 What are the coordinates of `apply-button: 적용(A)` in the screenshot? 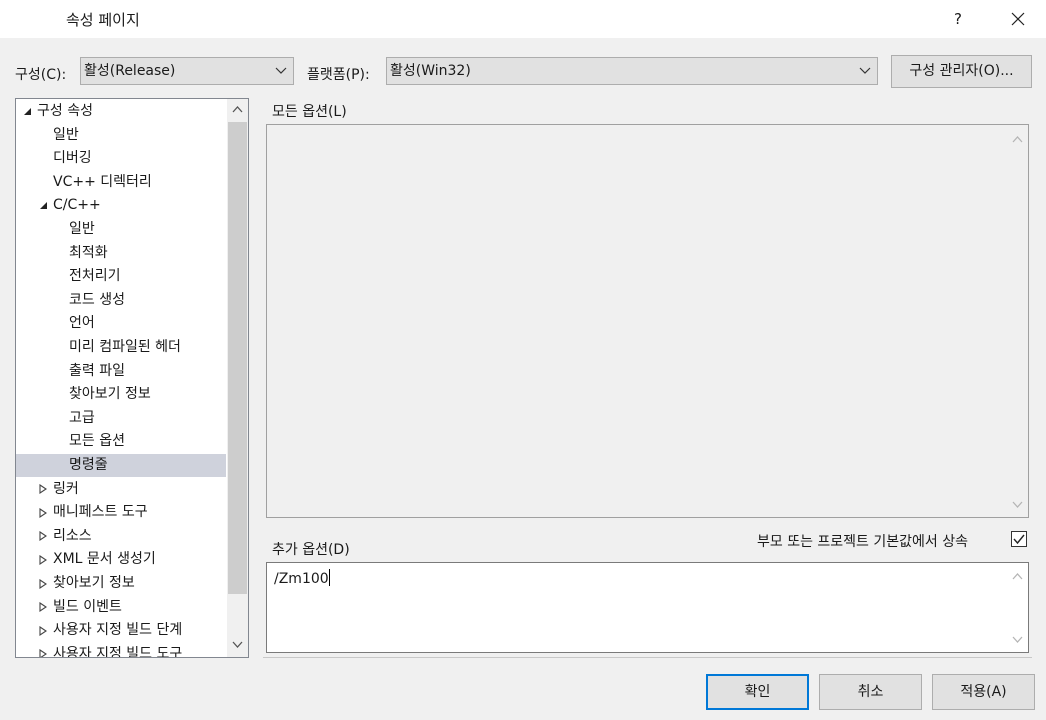 It's located at (983, 692).